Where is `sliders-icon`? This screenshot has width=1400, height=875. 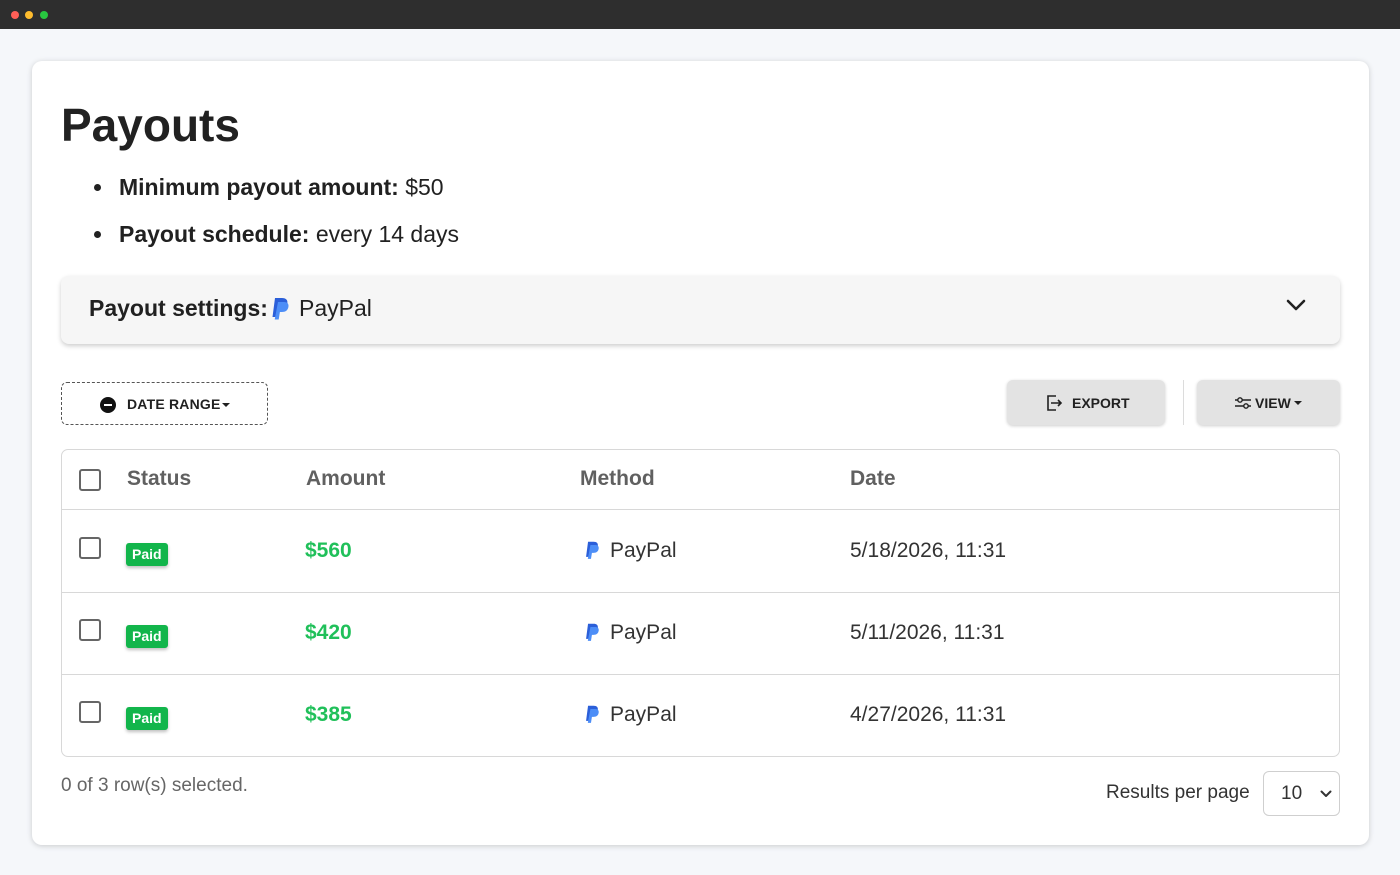
sliders-icon is located at coordinates (1243, 403).